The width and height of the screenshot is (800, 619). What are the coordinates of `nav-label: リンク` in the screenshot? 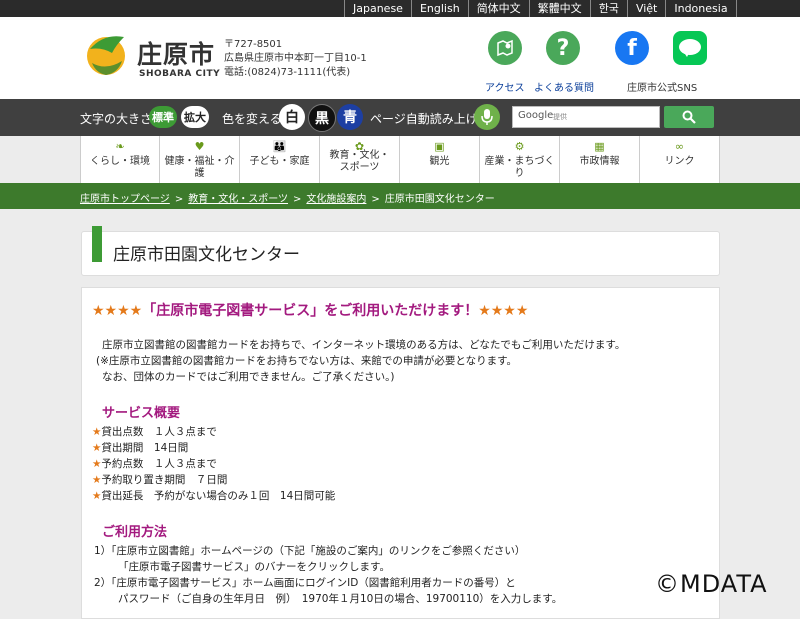 It's located at (679, 161).